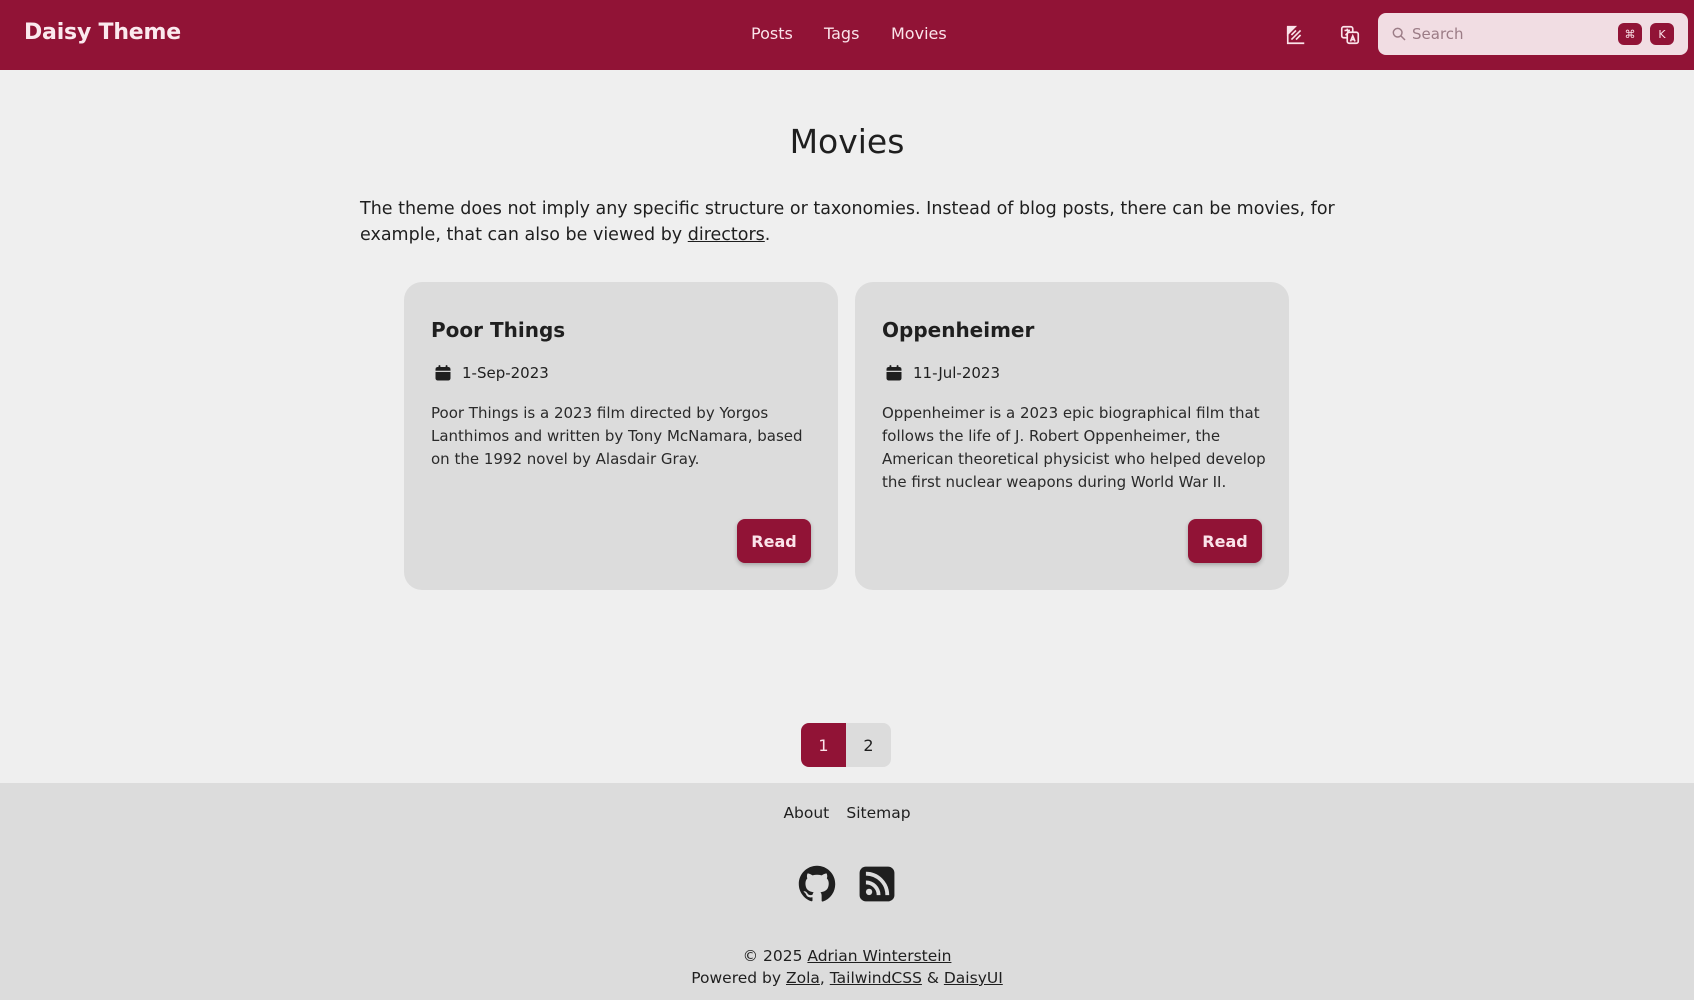  What do you see at coordinates (1662, 34) in the screenshot?
I see `shortcut-k-key: K` at bounding box center [1662, 34].